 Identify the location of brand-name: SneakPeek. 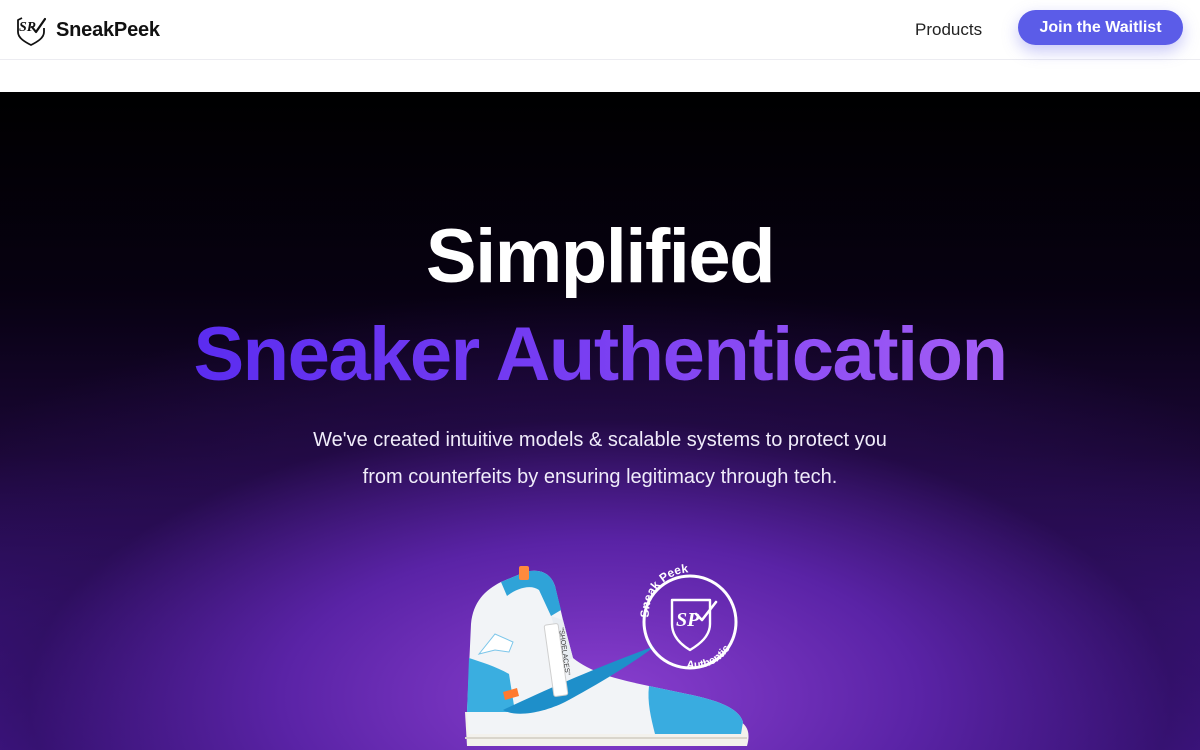
(108, 29).